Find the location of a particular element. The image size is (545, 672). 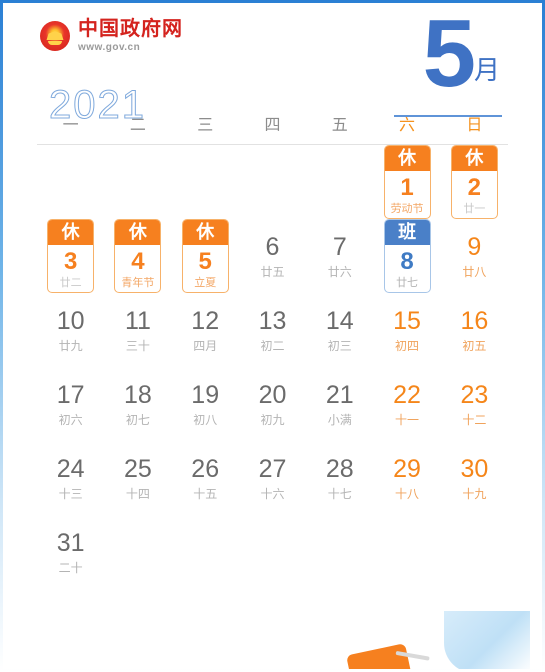

day-lunar-label: 廿七 is located at coordinates (407, 283).